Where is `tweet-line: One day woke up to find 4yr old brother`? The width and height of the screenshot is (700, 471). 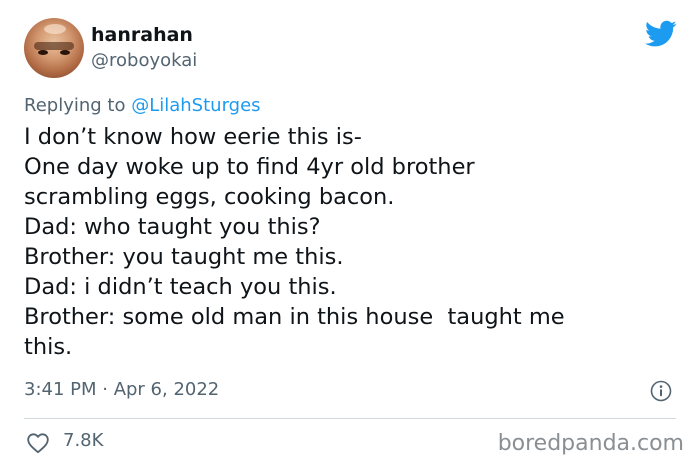 tweet-line: One day woke up to find 4yr old brother is located at coordinates (249, 167).